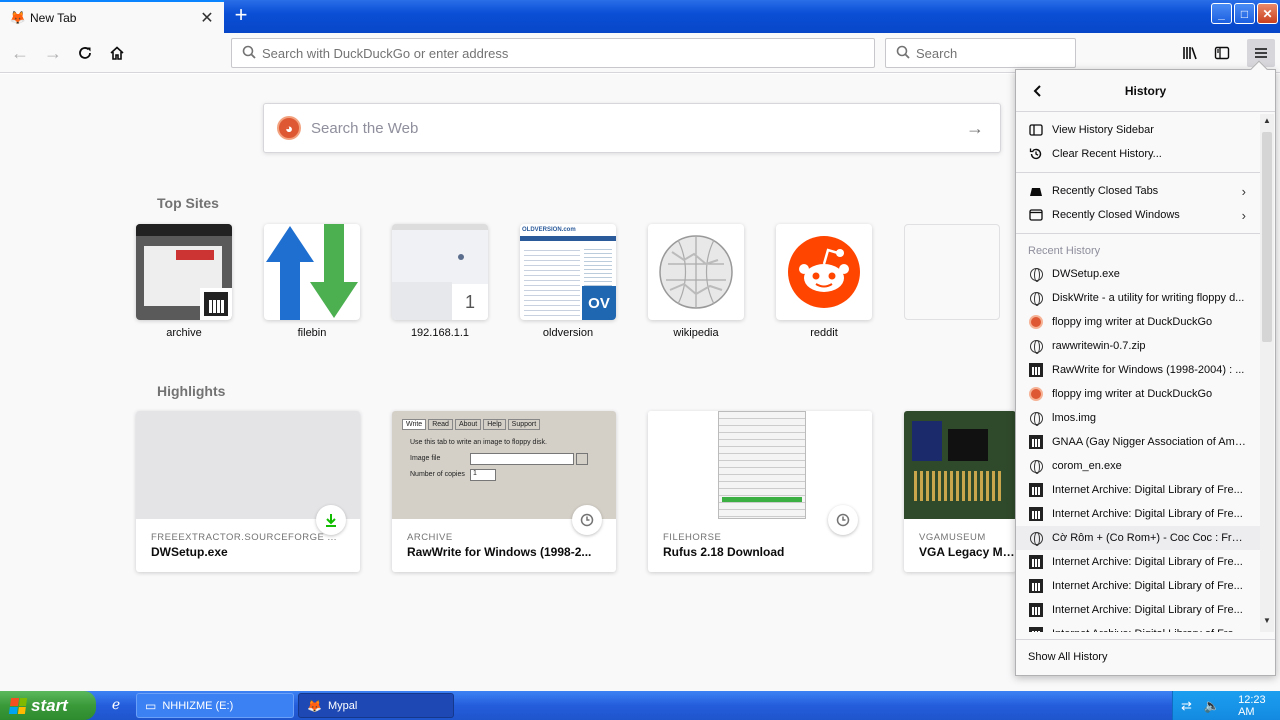 The width and height of the screenshot is (1280, 720). I want to click on reload-icon, so click(85, 53).